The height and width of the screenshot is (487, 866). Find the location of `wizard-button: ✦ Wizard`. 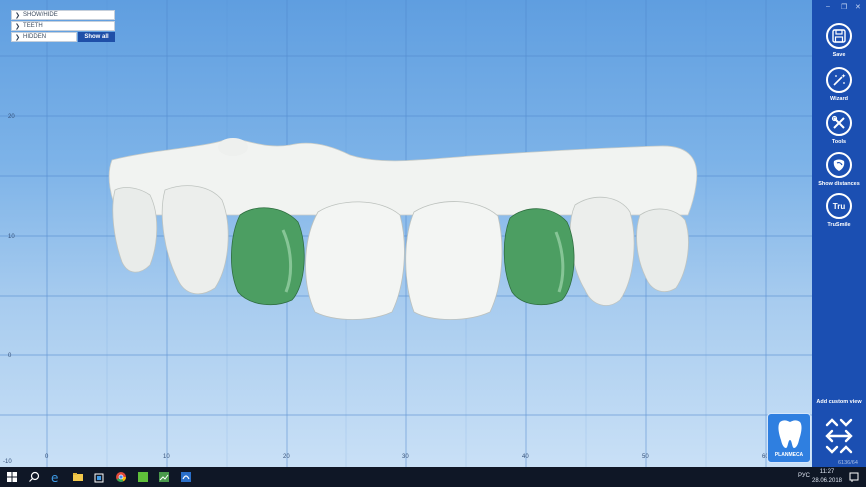

wizard-button: ✦ Wizard is located at coordinates (839, 84).